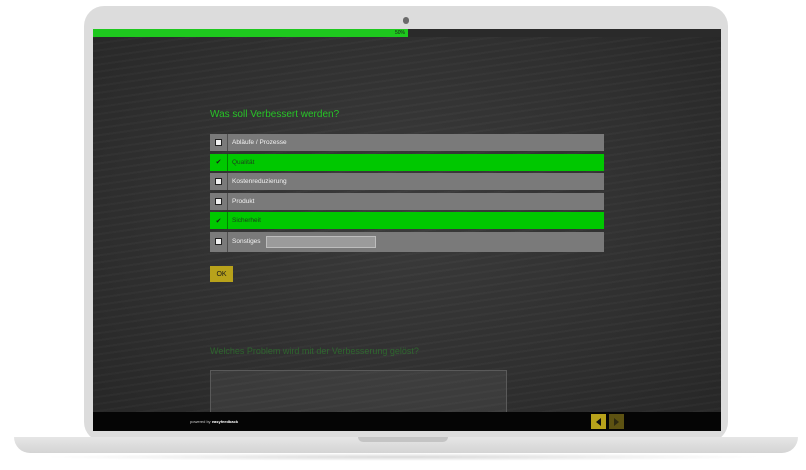 The width and height of the screenshot is (806, 470). What do you see at coordinates (246, 241) in the screenshot?
I see `option-label: Sonstiges` at bounding box center [246, 241].